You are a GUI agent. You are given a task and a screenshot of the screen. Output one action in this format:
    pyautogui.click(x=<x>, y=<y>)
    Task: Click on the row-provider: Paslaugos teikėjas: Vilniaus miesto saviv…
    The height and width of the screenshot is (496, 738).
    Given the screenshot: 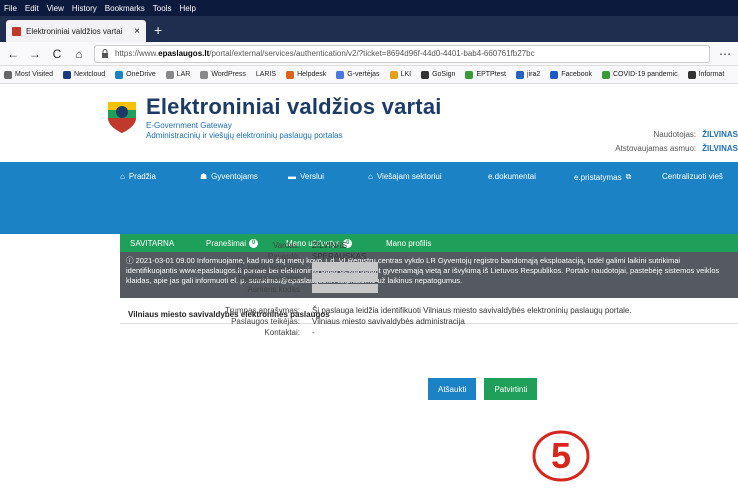 What is the action you would take?
    pyautogui.click(x=348, y=321)
    